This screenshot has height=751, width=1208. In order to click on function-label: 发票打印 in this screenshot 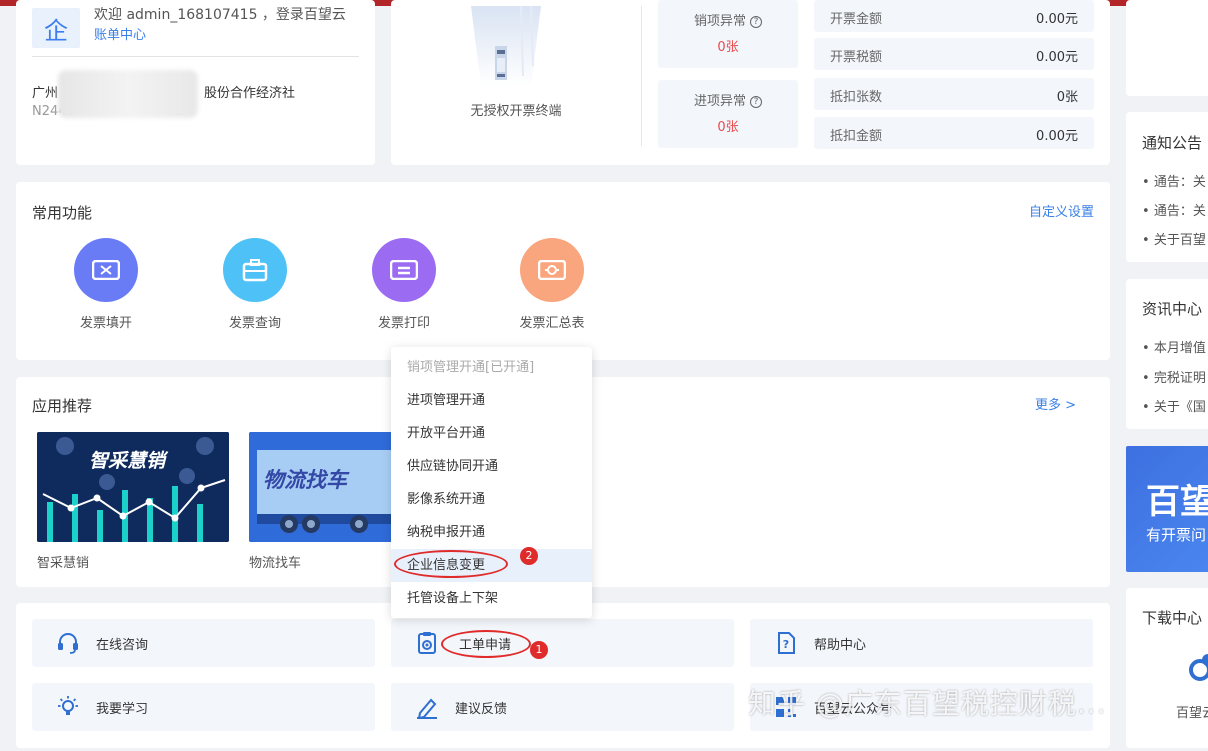, I will do `click(403, 323)`.